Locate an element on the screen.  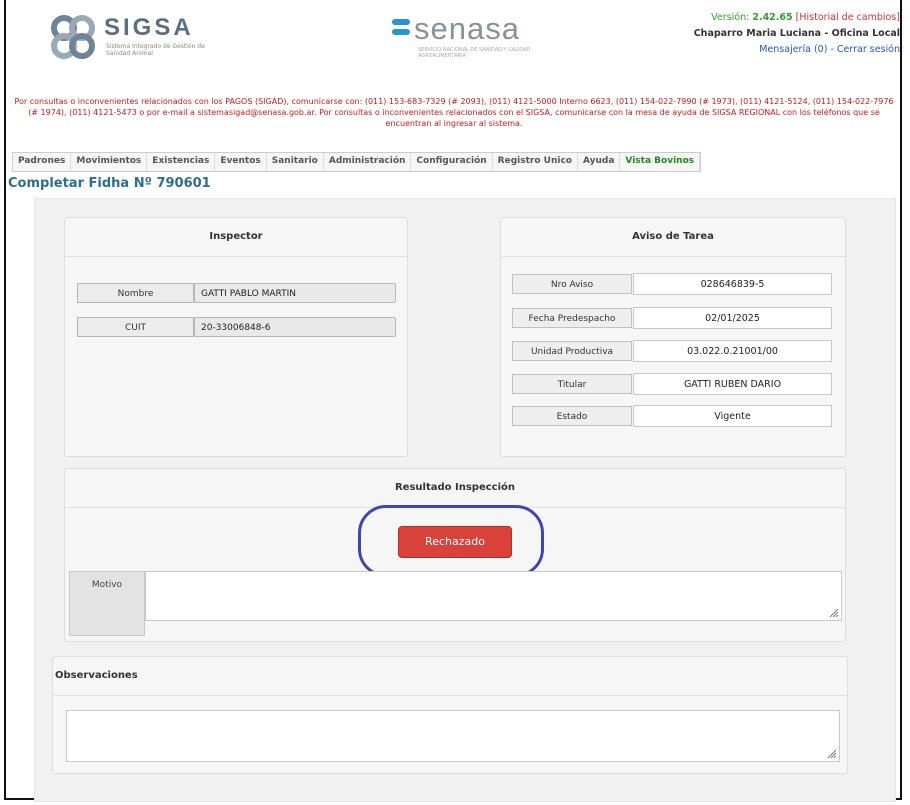
nav-item-registro-unico: Registro Unico is located at coordinates (535, 162).